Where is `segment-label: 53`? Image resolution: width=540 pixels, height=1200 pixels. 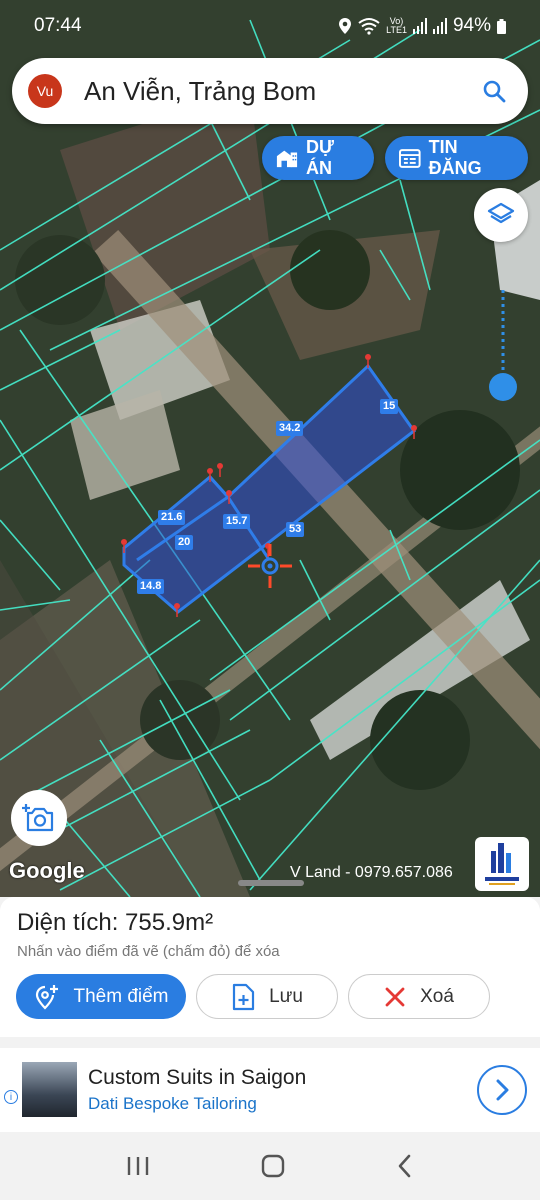
segment-label: 53 is located at coordinates (295, 528).